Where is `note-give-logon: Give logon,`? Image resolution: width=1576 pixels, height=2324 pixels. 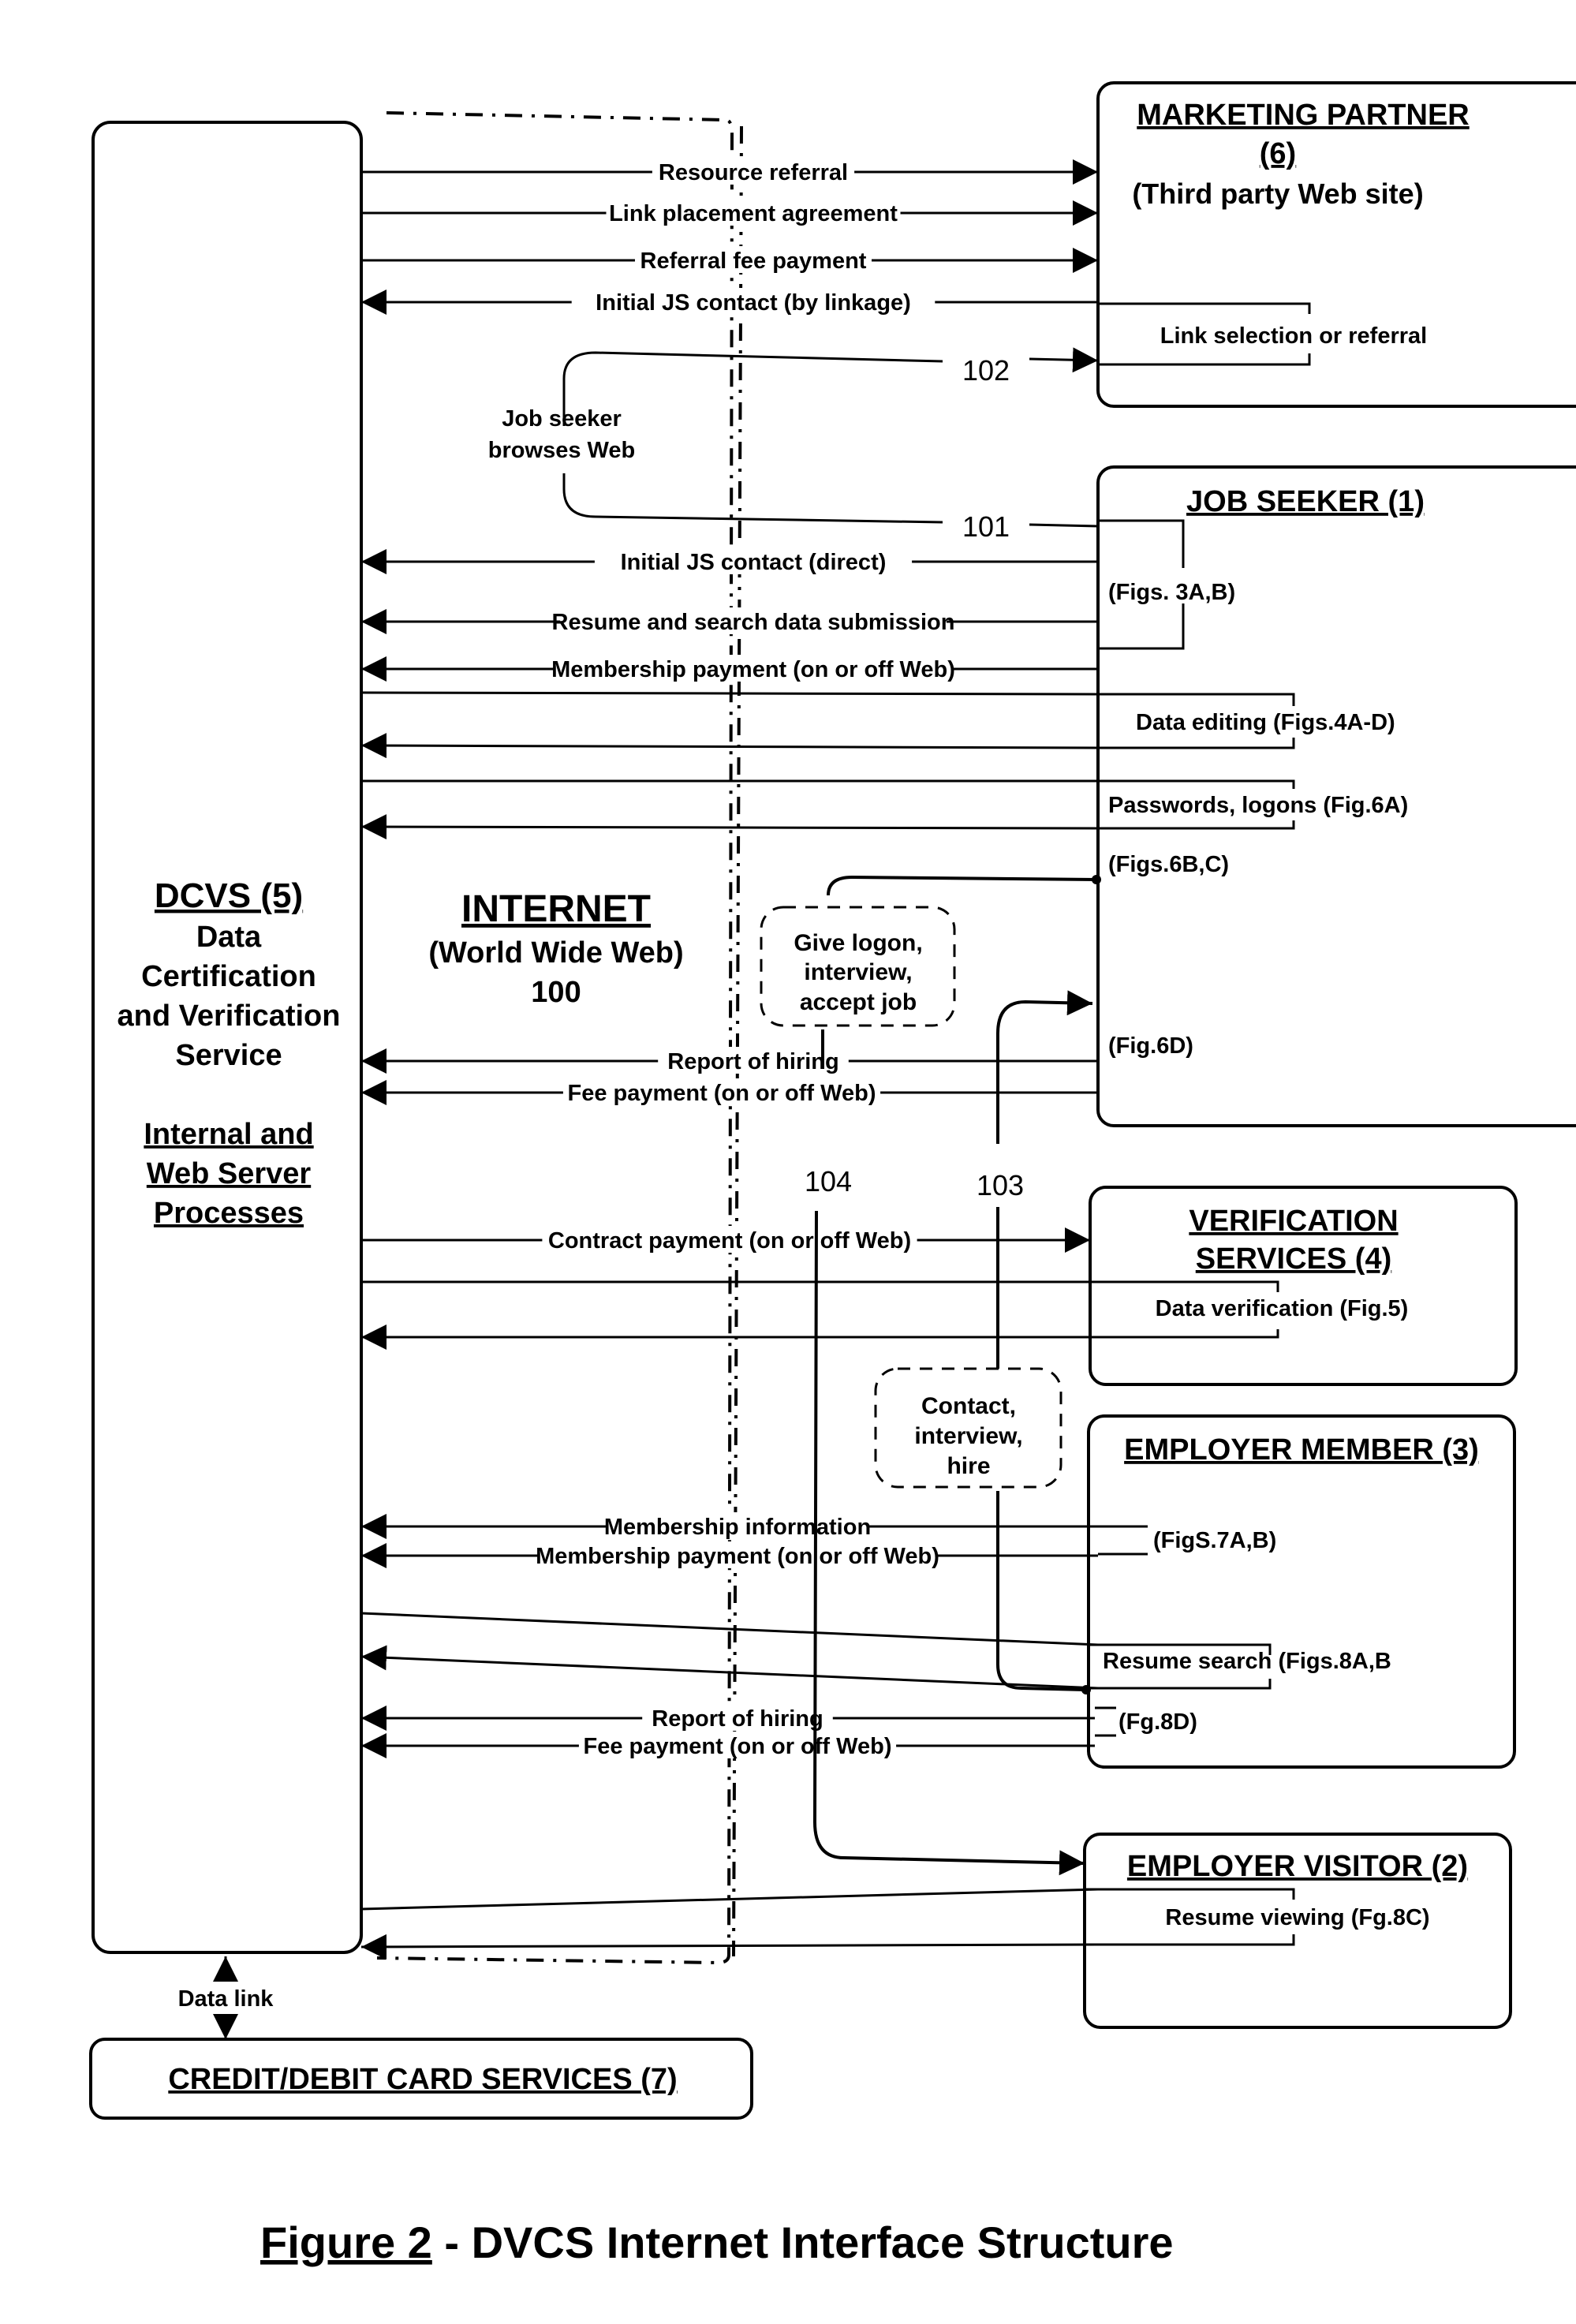
note-give-logon: Give logon, is located at coordinates (858, 943).